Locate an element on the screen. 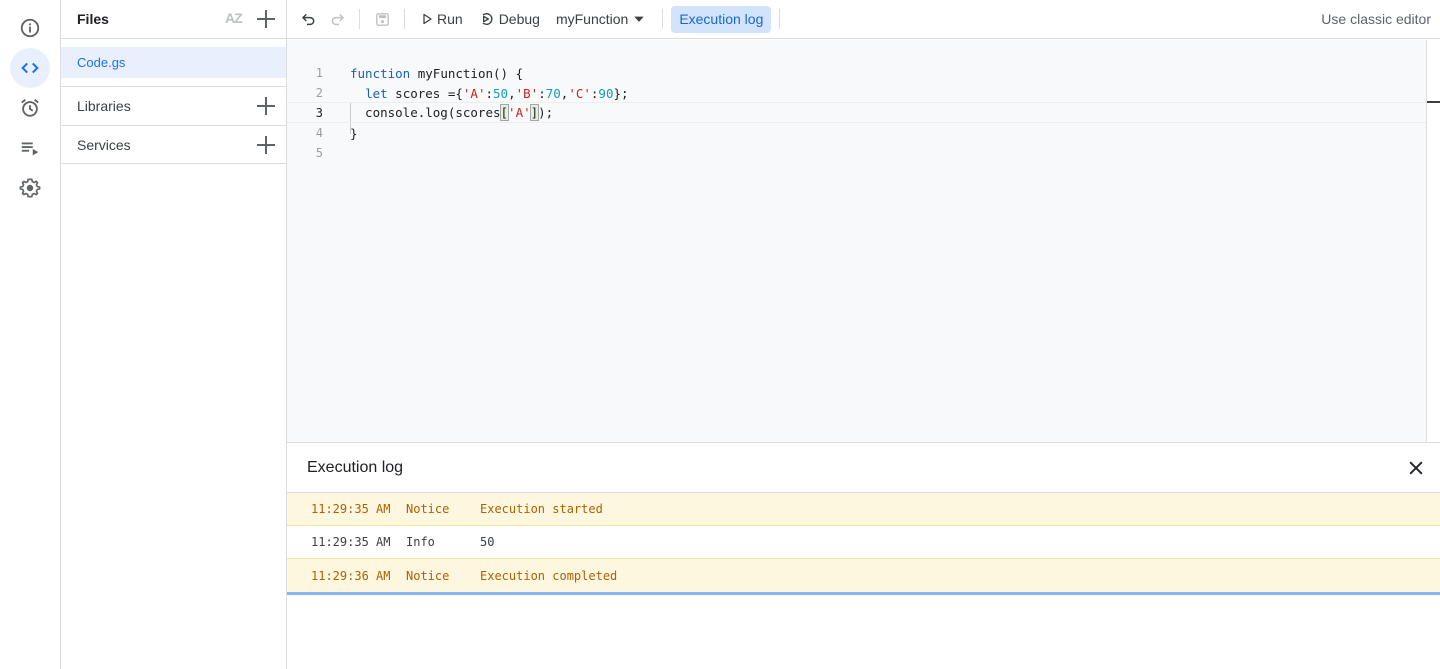 This screenshot has width=1440, height=669. scrollbar-cursor-marker is located at coordinates (1433, 102).